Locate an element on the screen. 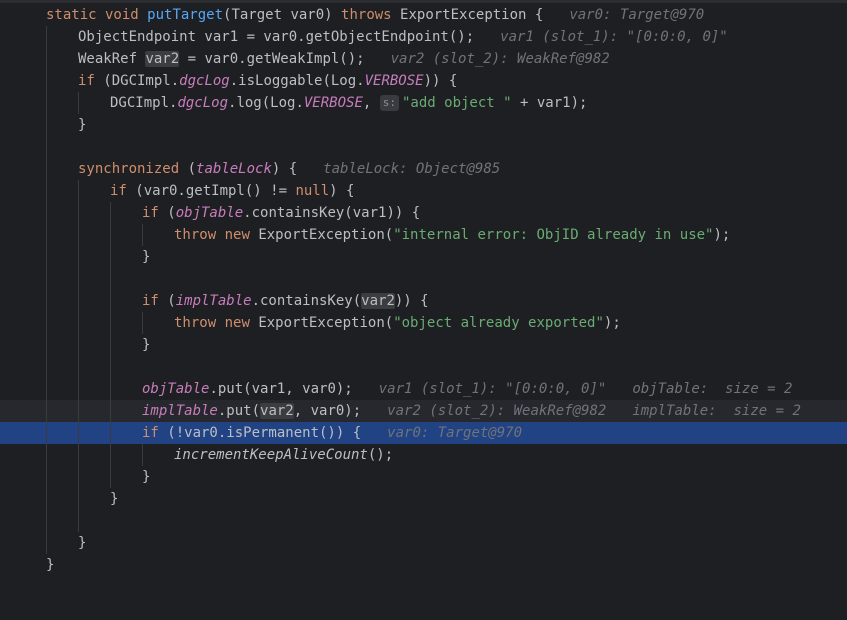 The width and height of the screenshot is (847, 620). field: tableLock is located at coordinates (234, 169).